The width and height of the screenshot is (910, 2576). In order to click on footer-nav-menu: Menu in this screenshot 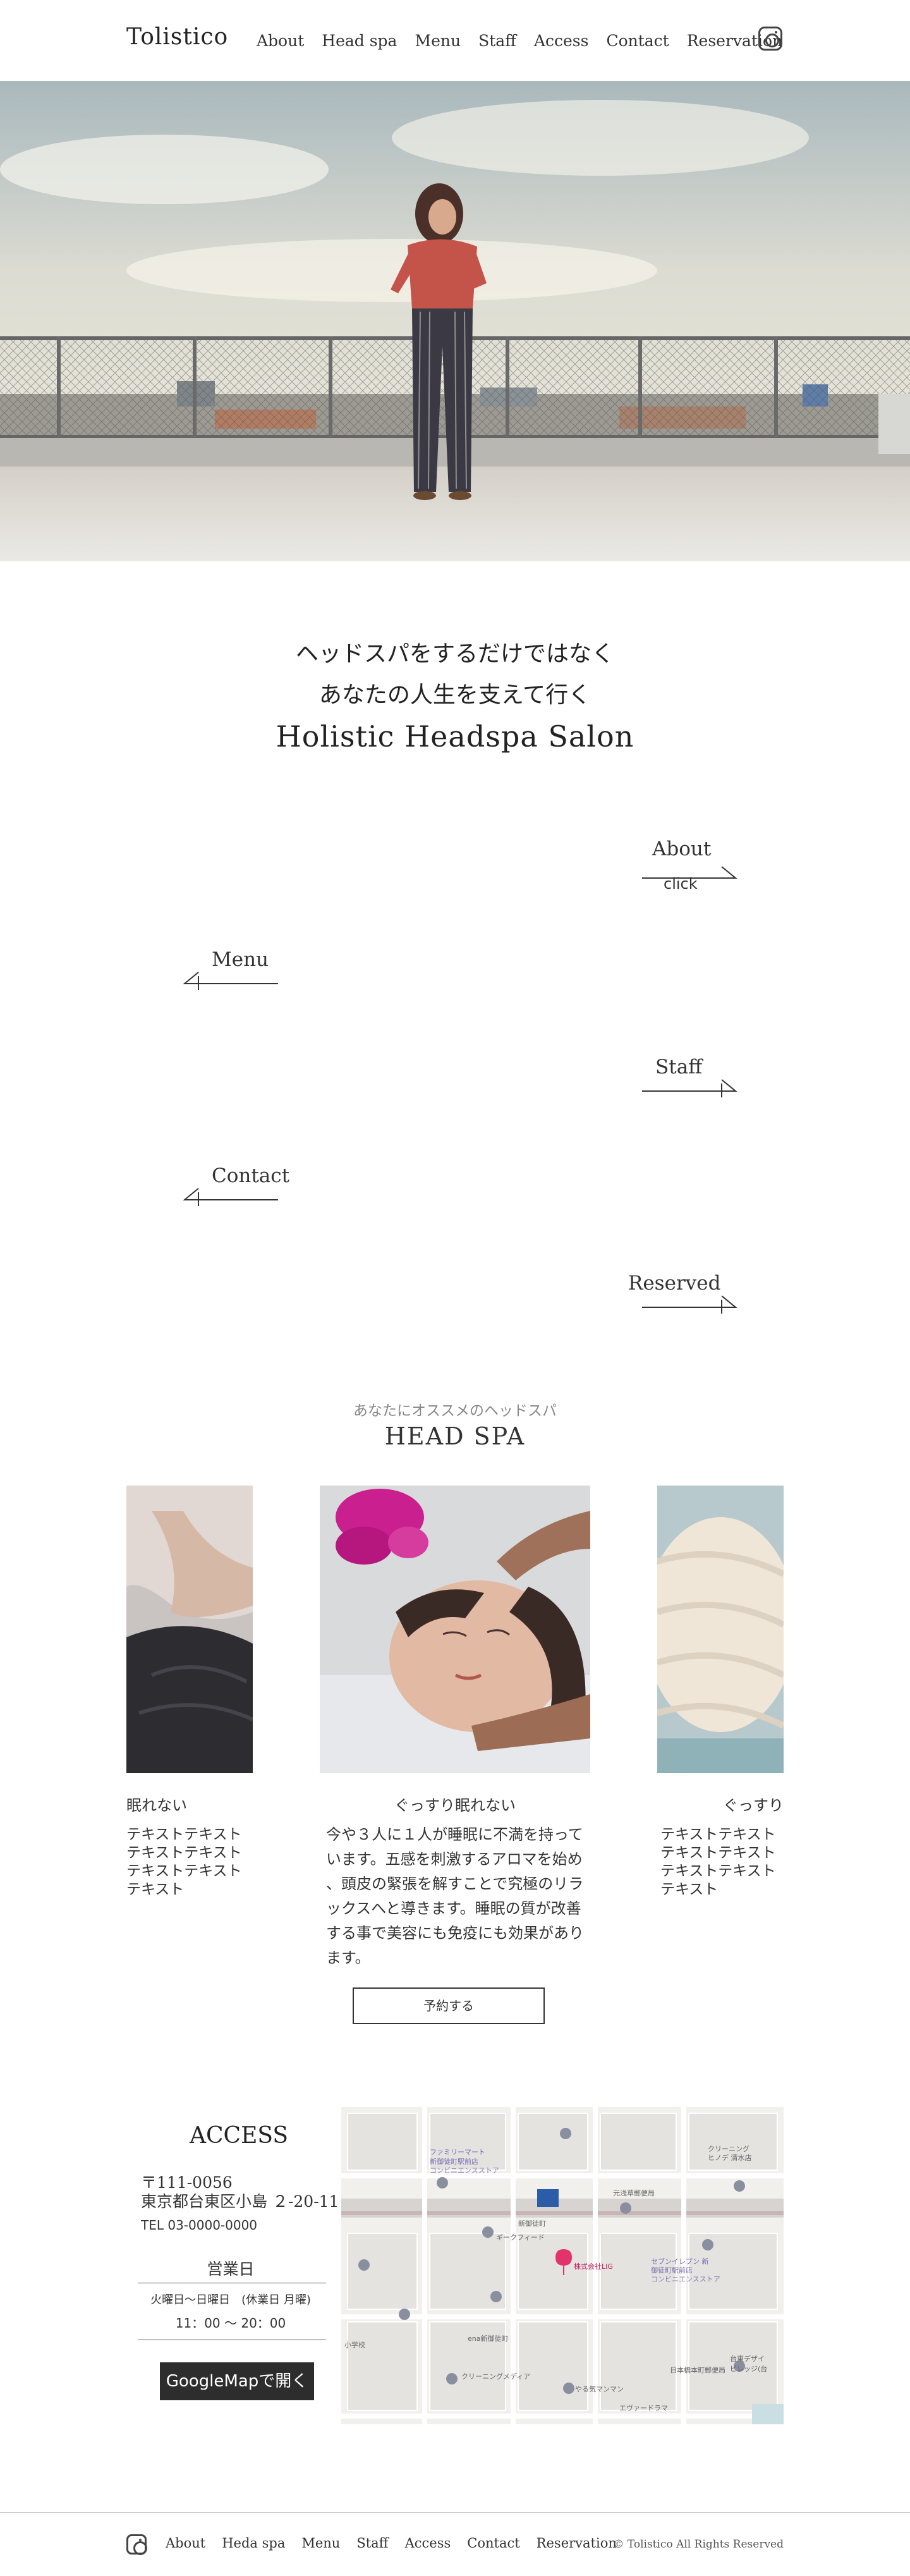, I will do `click(320, 2543)`.